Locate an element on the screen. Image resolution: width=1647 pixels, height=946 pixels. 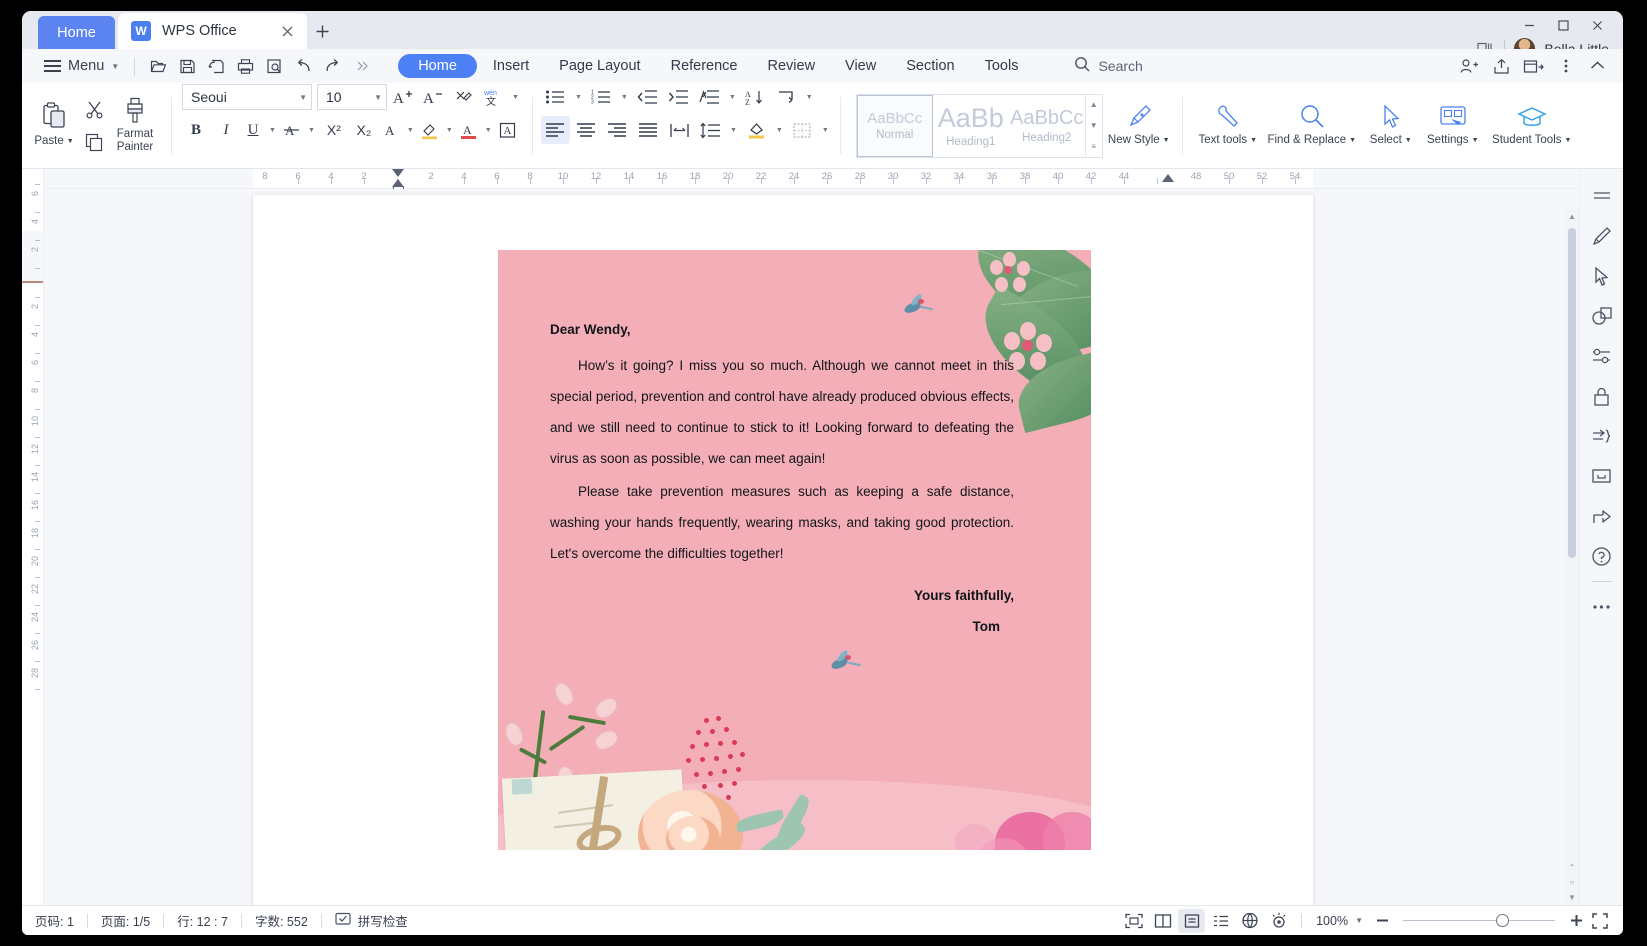
superscript-button: X² is located at coordinates (334, 130).